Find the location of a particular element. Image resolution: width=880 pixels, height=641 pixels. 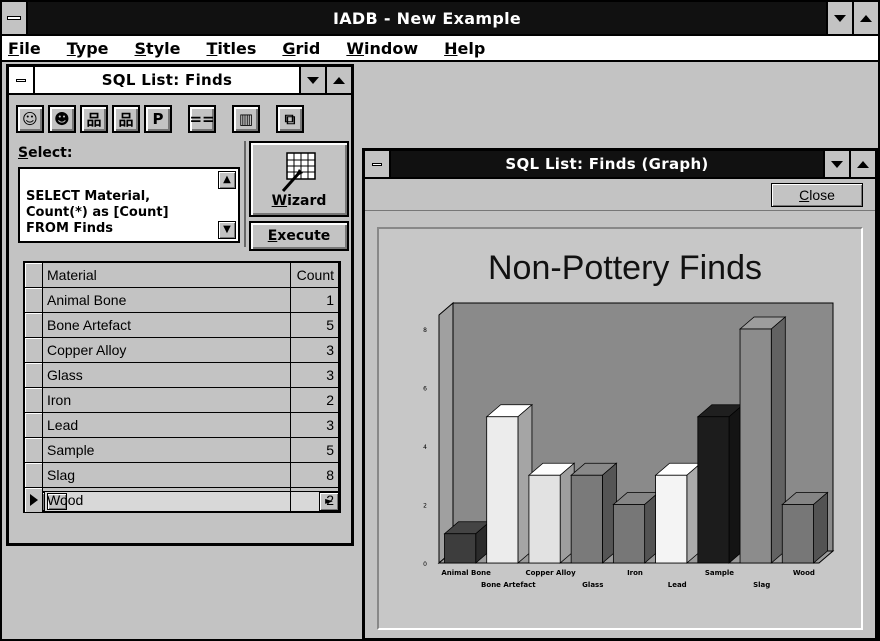

list-toolbar: ☺ ☻ 品品 P == ▥ ⧉ is located at coordinates (180, 119).